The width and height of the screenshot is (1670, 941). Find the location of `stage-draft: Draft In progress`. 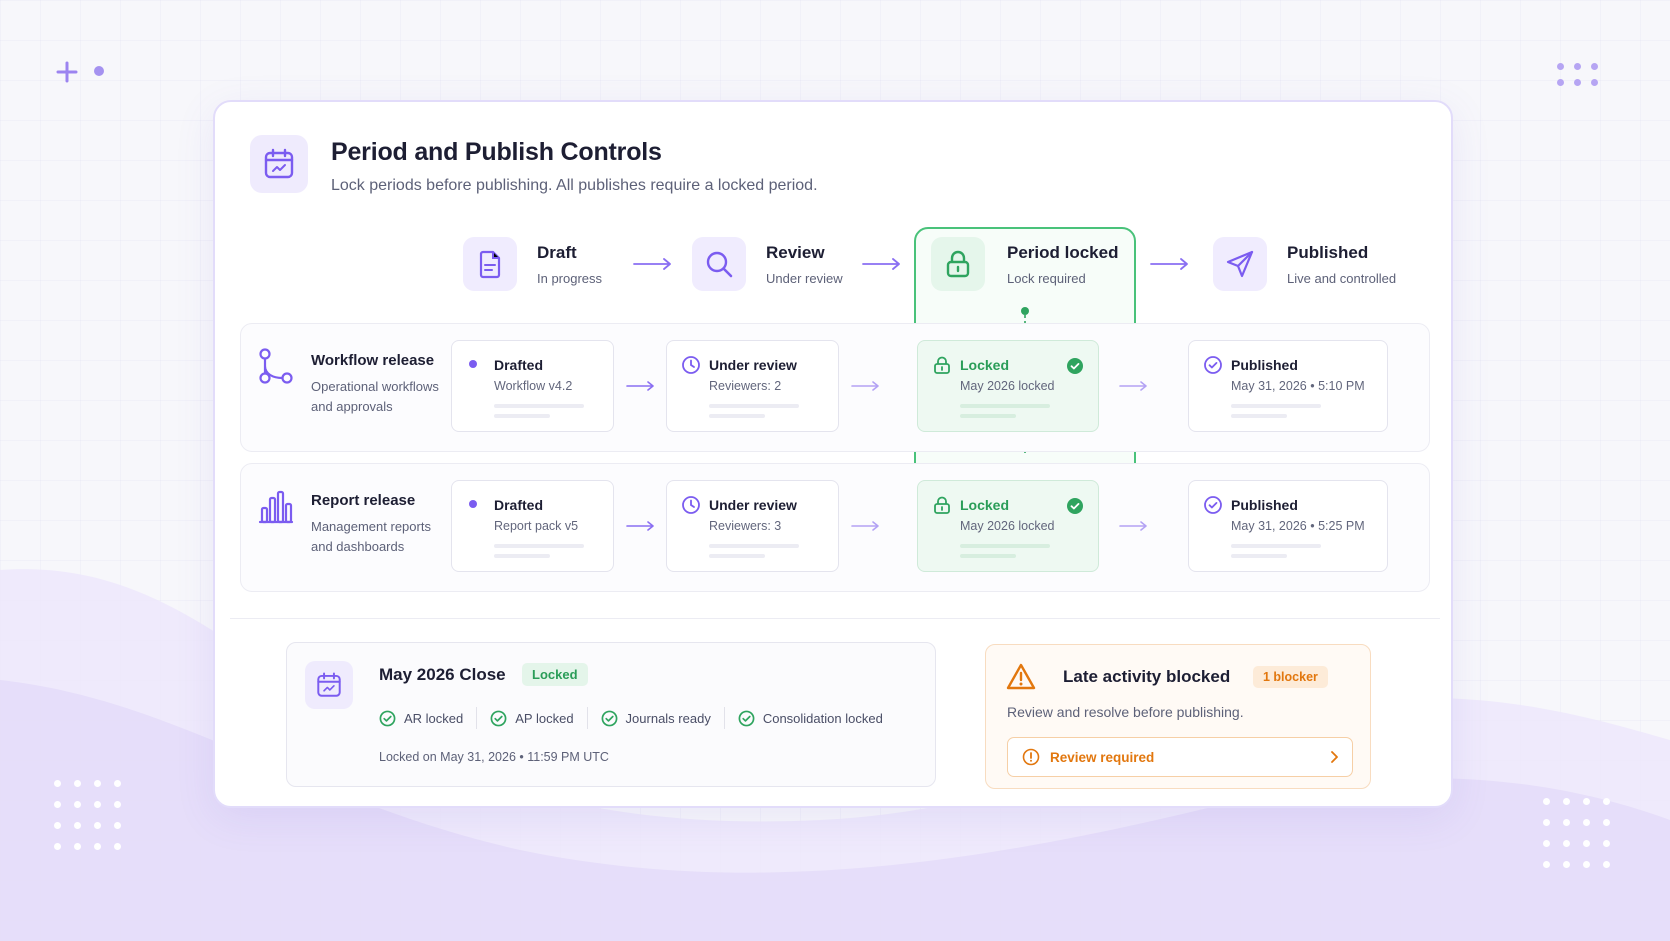

stage-draft: Draft In progress is located at coordinates (532, 264).